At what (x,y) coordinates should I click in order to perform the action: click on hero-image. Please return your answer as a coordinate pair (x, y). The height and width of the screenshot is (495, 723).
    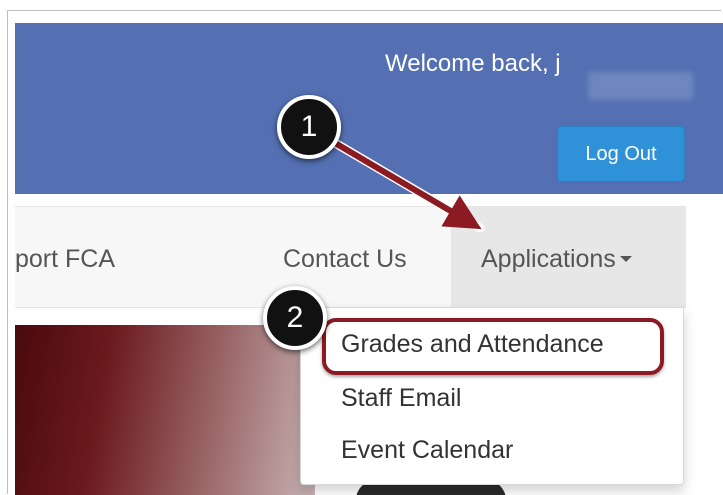
    Looking at the image, I should click on (165, 410).